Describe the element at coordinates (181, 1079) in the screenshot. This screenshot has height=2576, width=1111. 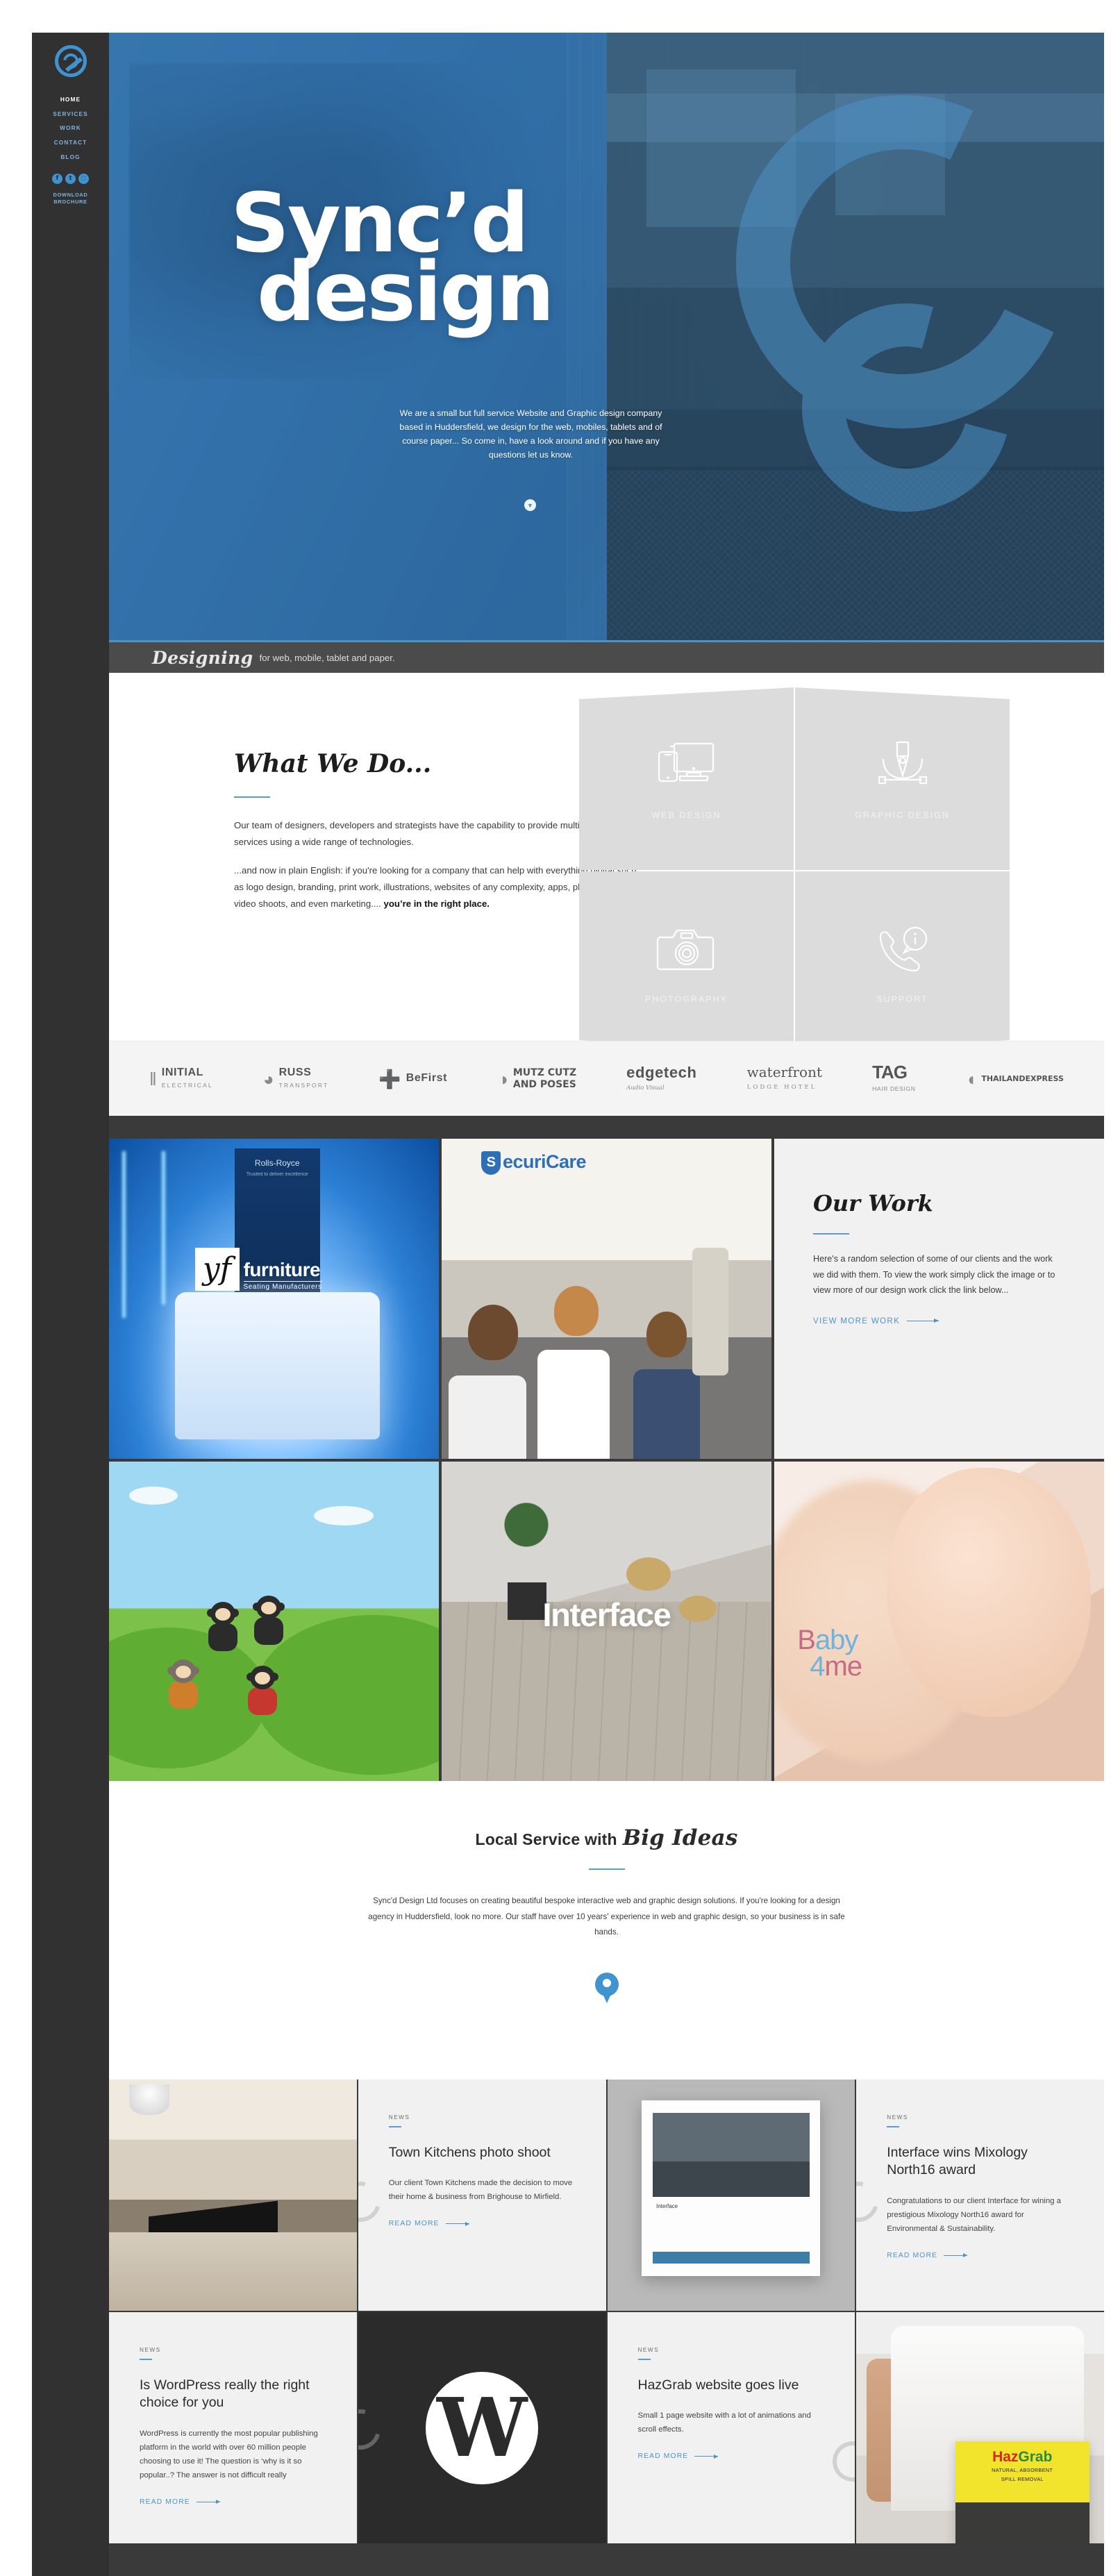
I see `client-logo-initial-electrical: ‖ INITIAL ELECTRICAL` at that location.